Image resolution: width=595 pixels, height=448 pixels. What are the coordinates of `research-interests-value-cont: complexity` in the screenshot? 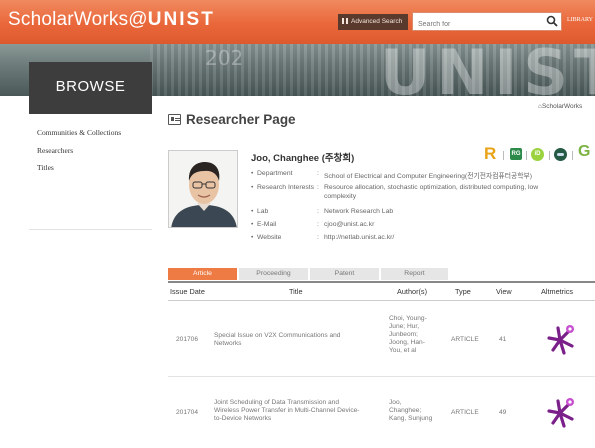 It's located at (340, 196).